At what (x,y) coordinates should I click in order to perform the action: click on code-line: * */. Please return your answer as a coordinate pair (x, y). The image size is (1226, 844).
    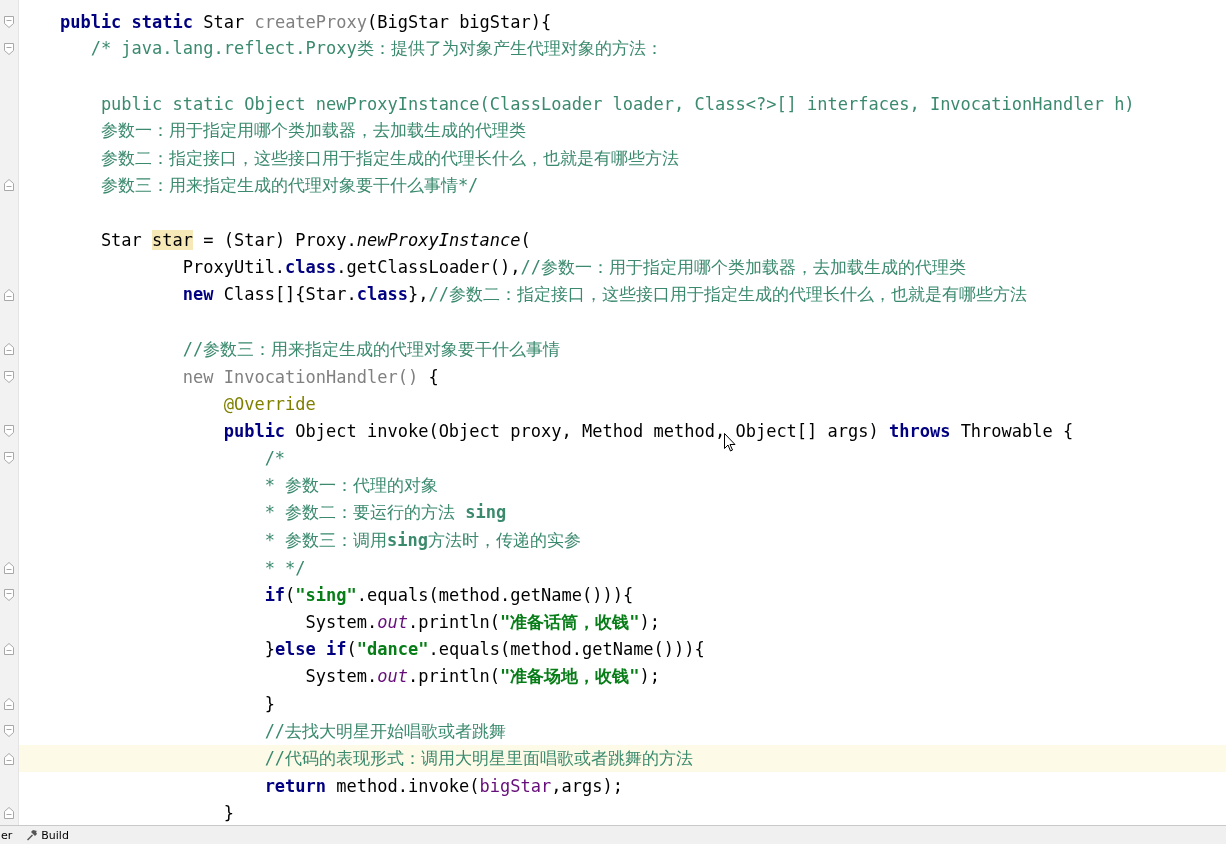
    Looking at the image, I should click on (284, 567).